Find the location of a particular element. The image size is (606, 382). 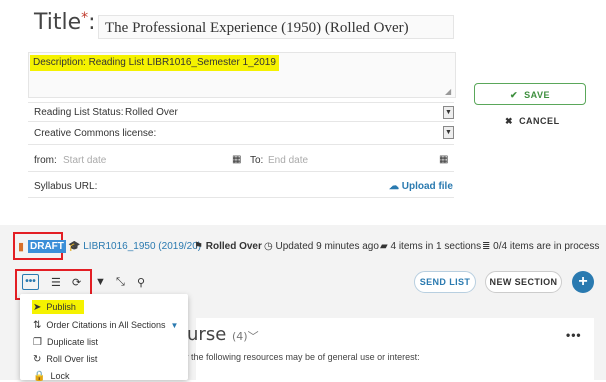

end-date-input: End date is located at coordinates (288, 160).